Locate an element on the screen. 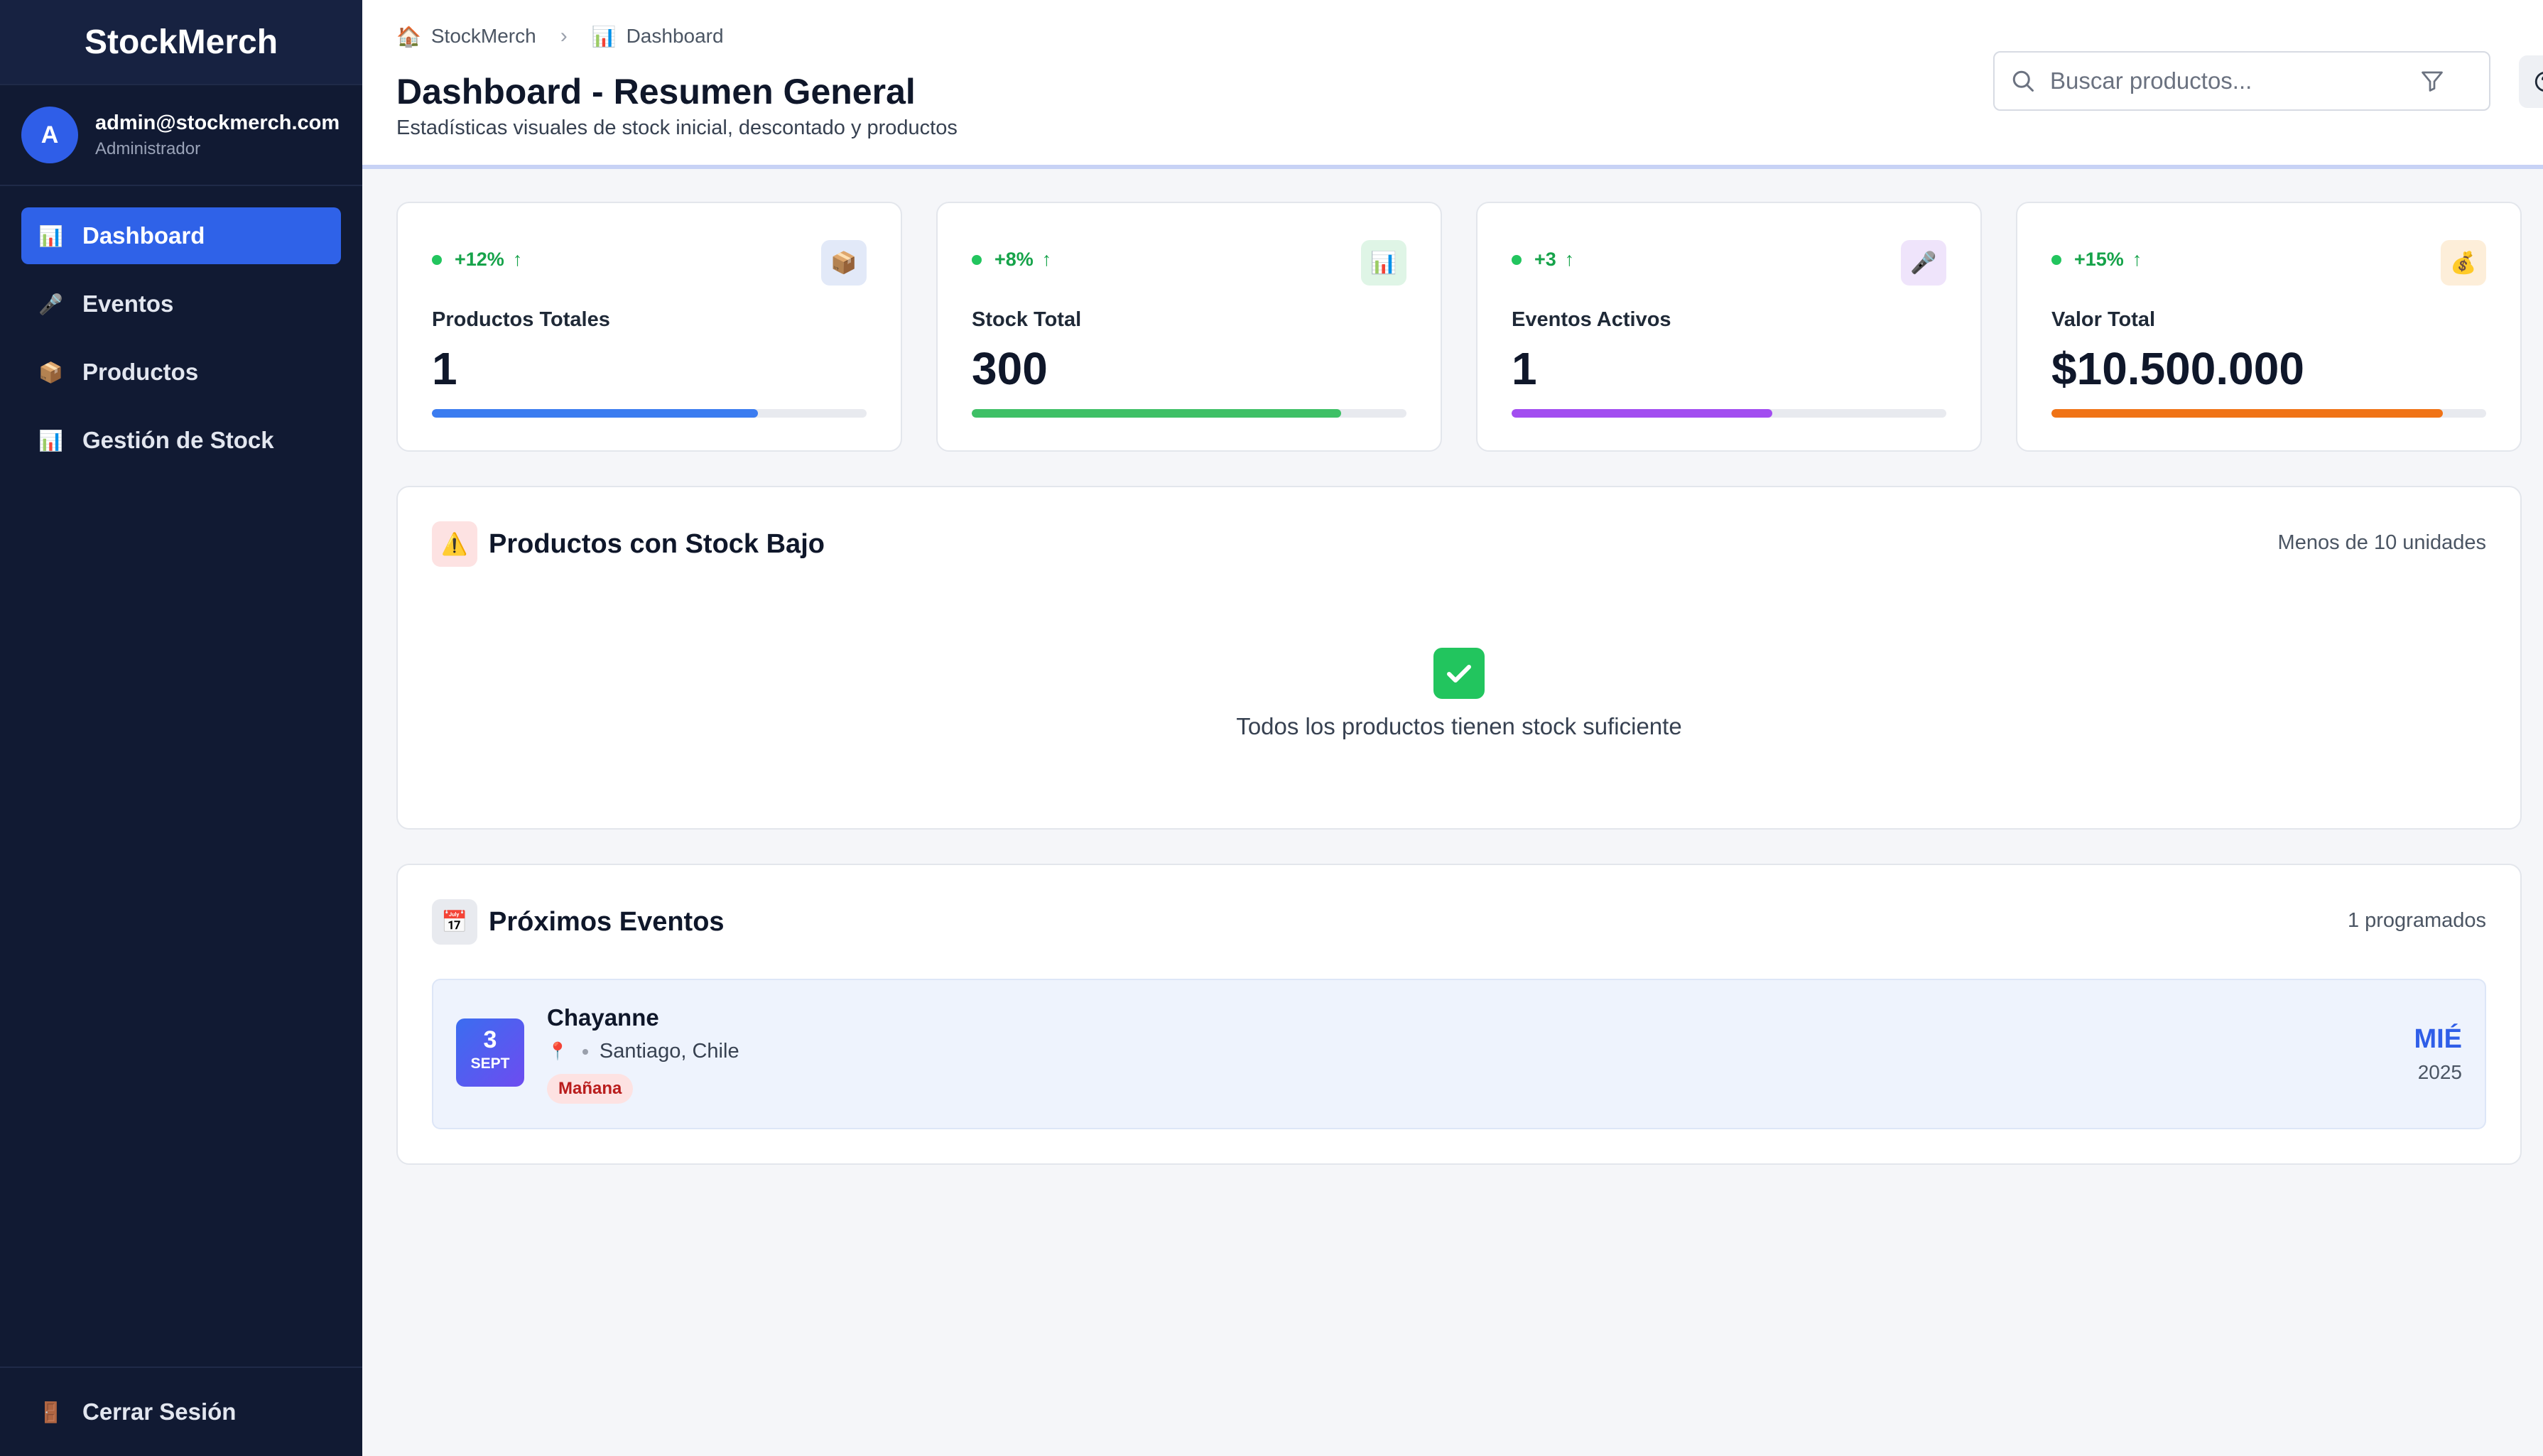  help-icon is located at coordinates (2538, 82).